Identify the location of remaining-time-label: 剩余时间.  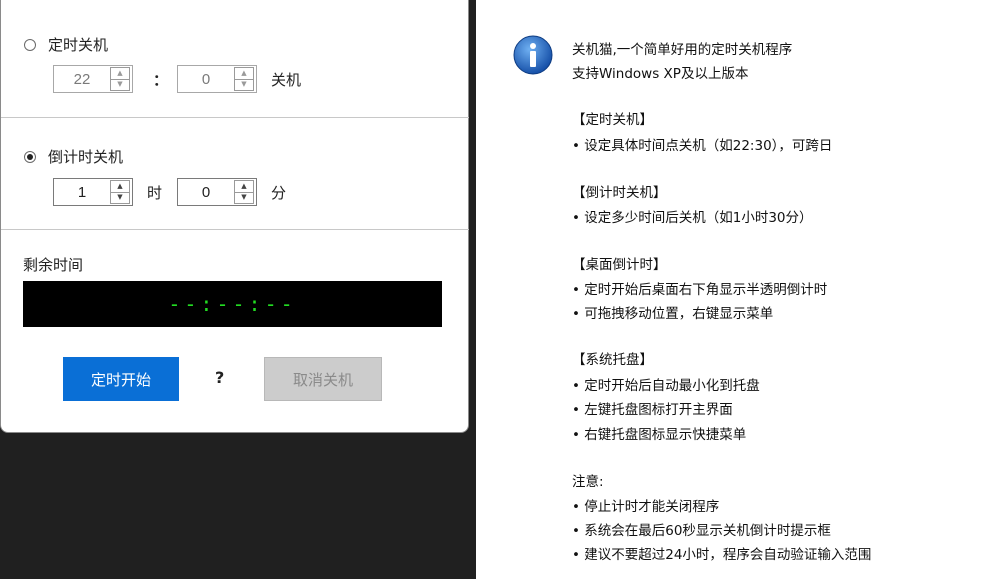
(53, 265).